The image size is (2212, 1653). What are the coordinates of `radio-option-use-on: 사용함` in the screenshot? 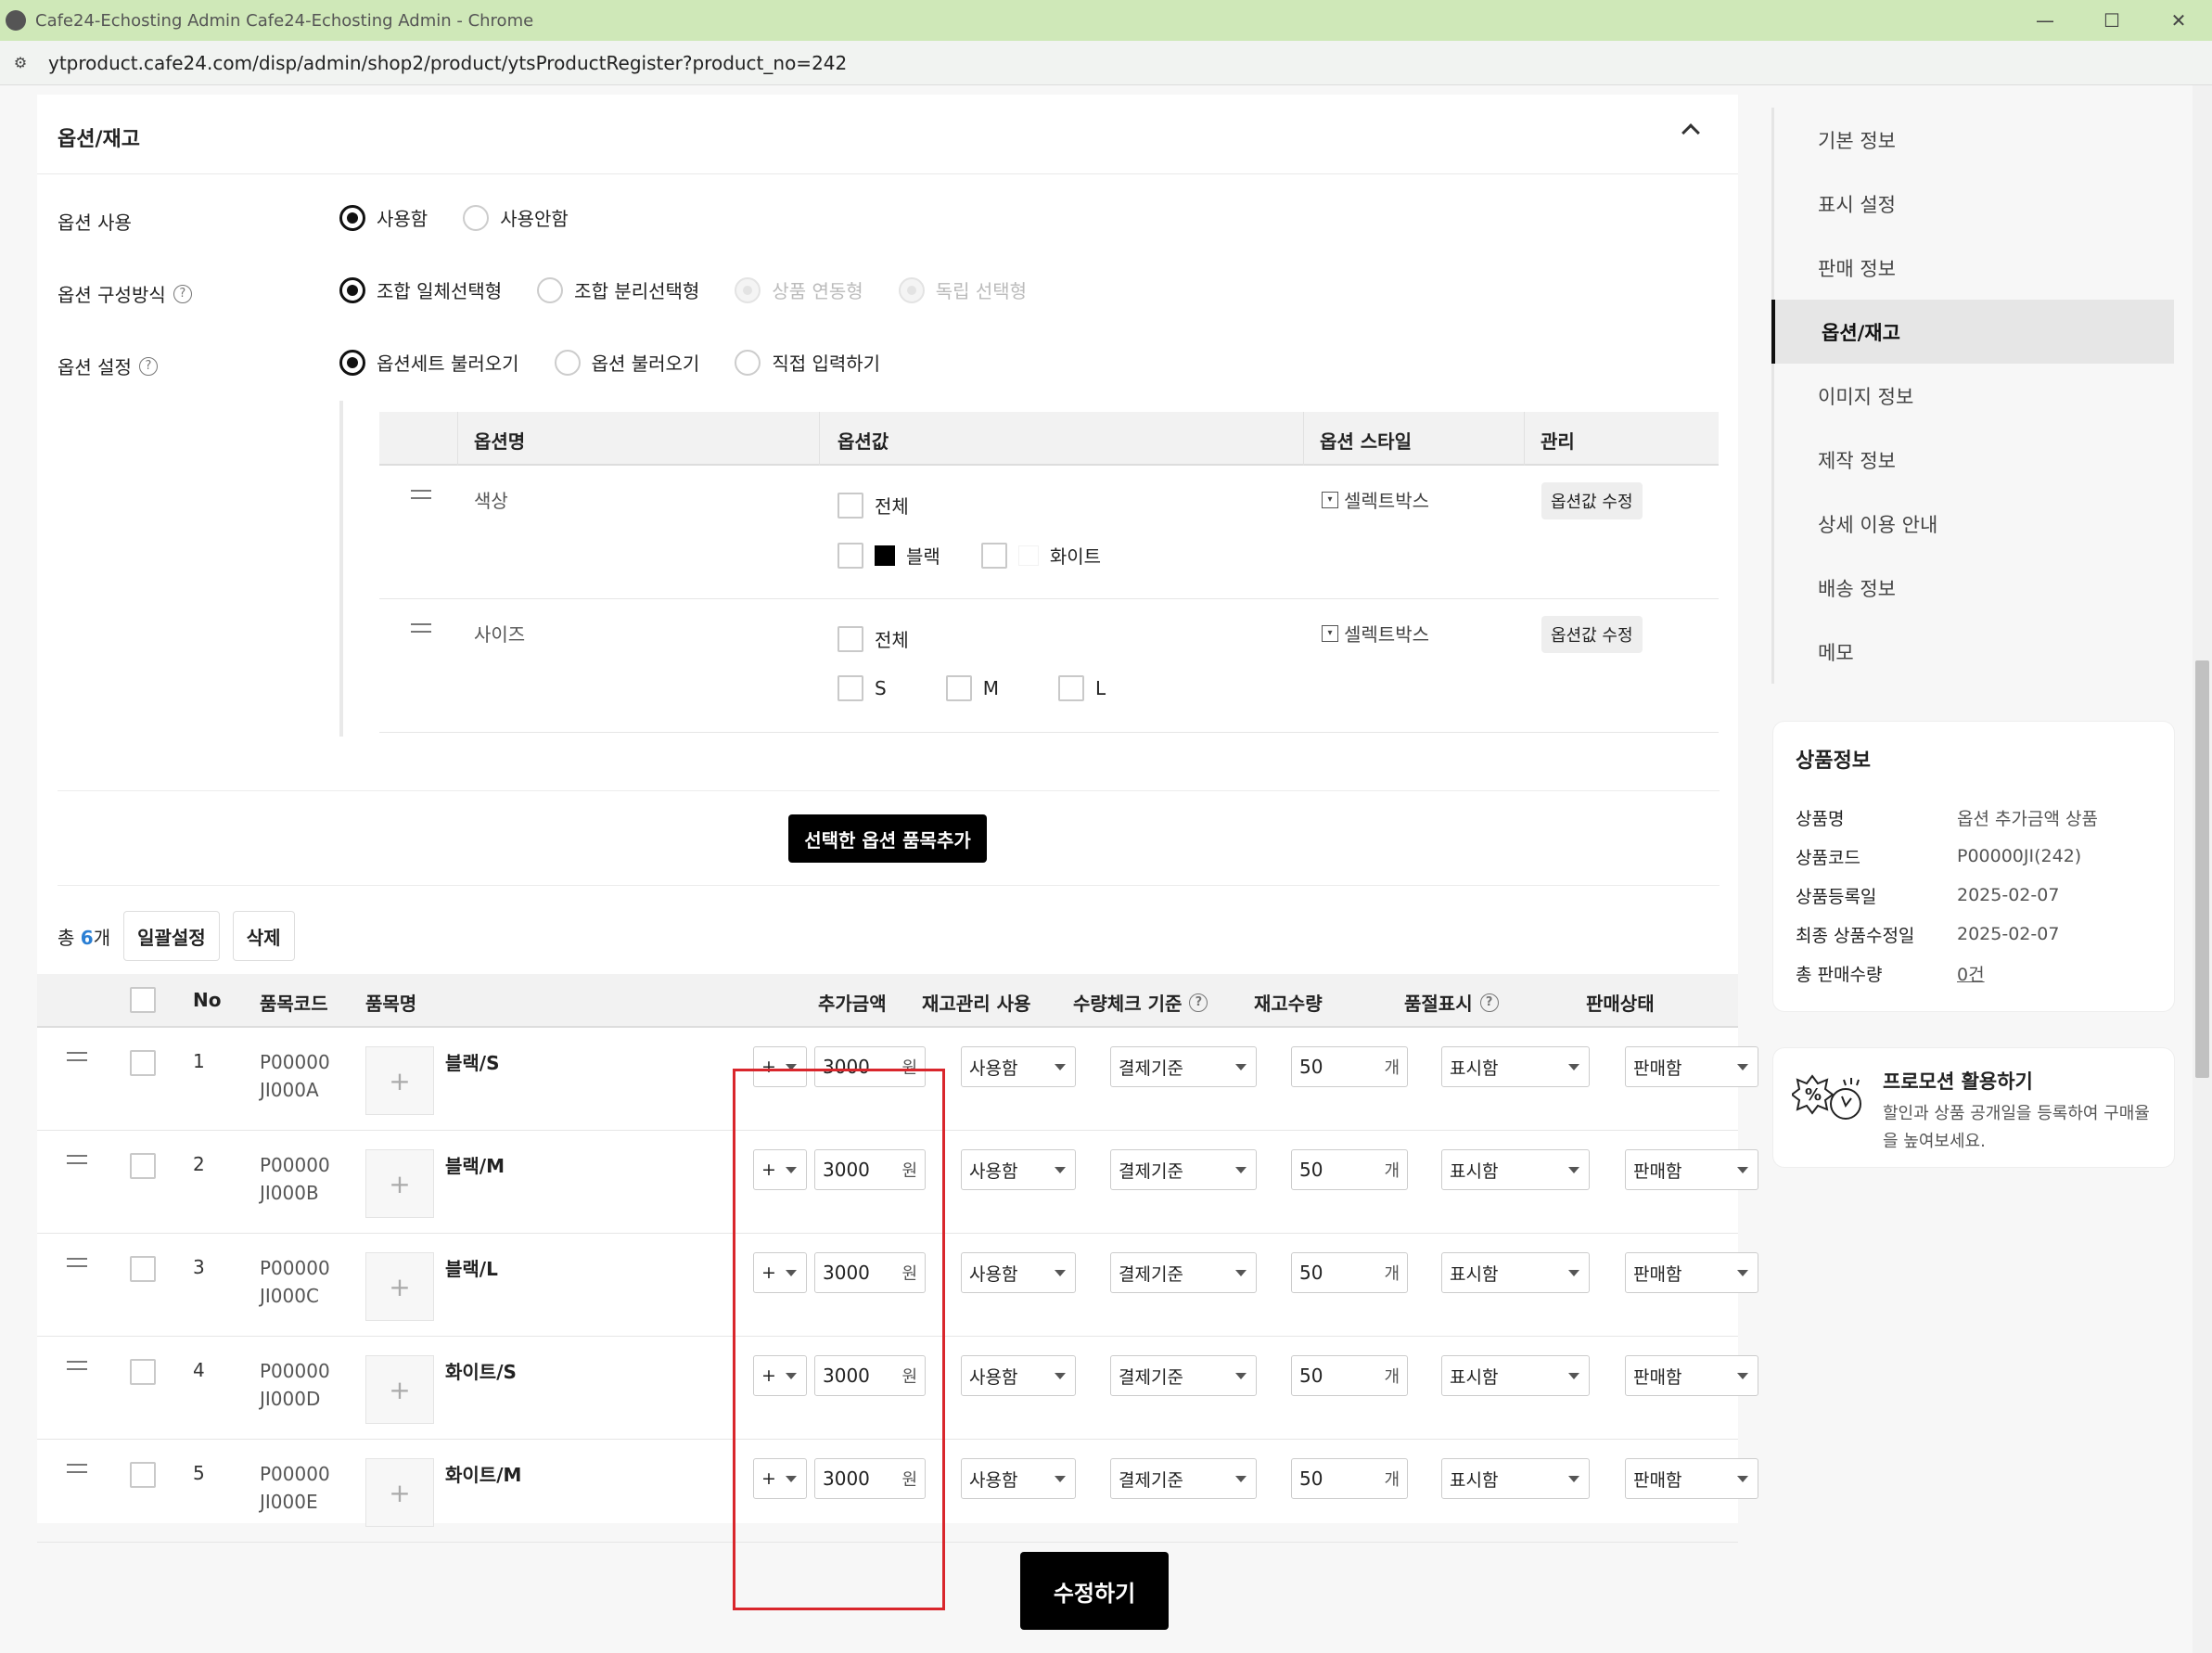 It's located at (383, 218).